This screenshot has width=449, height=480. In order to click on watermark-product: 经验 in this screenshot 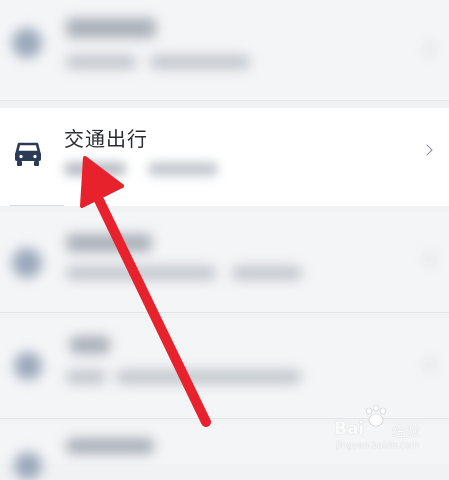, I will do `click(406, 432)`.